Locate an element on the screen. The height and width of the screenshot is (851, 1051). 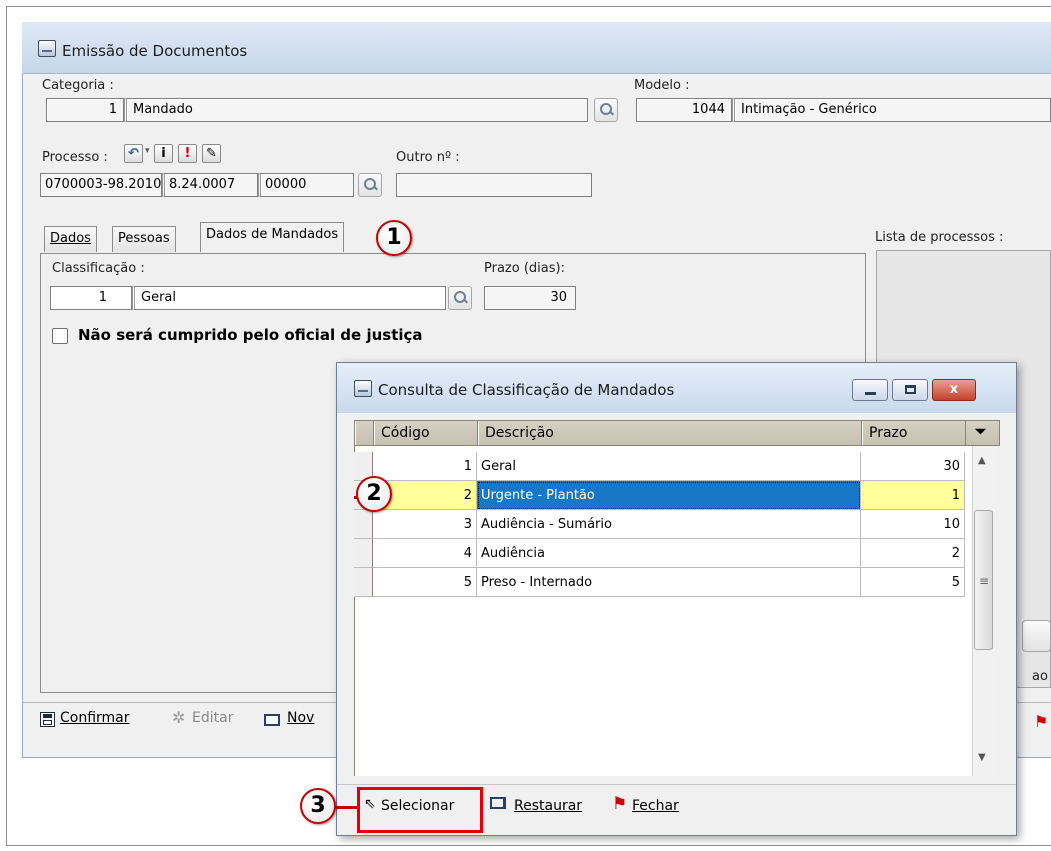
column-codigo: Código is located at coordinates (426, 433).